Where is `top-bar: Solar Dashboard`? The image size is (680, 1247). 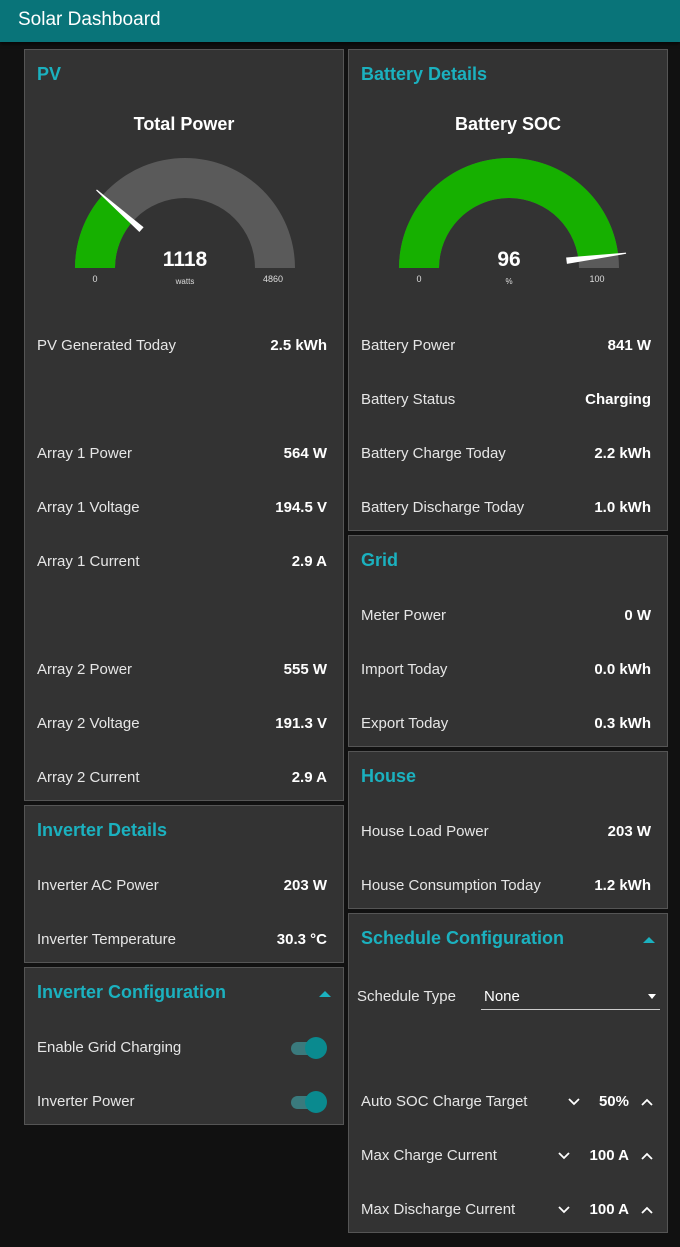 top-bar: Solar Dashboard is located at coordinates (340, 21).